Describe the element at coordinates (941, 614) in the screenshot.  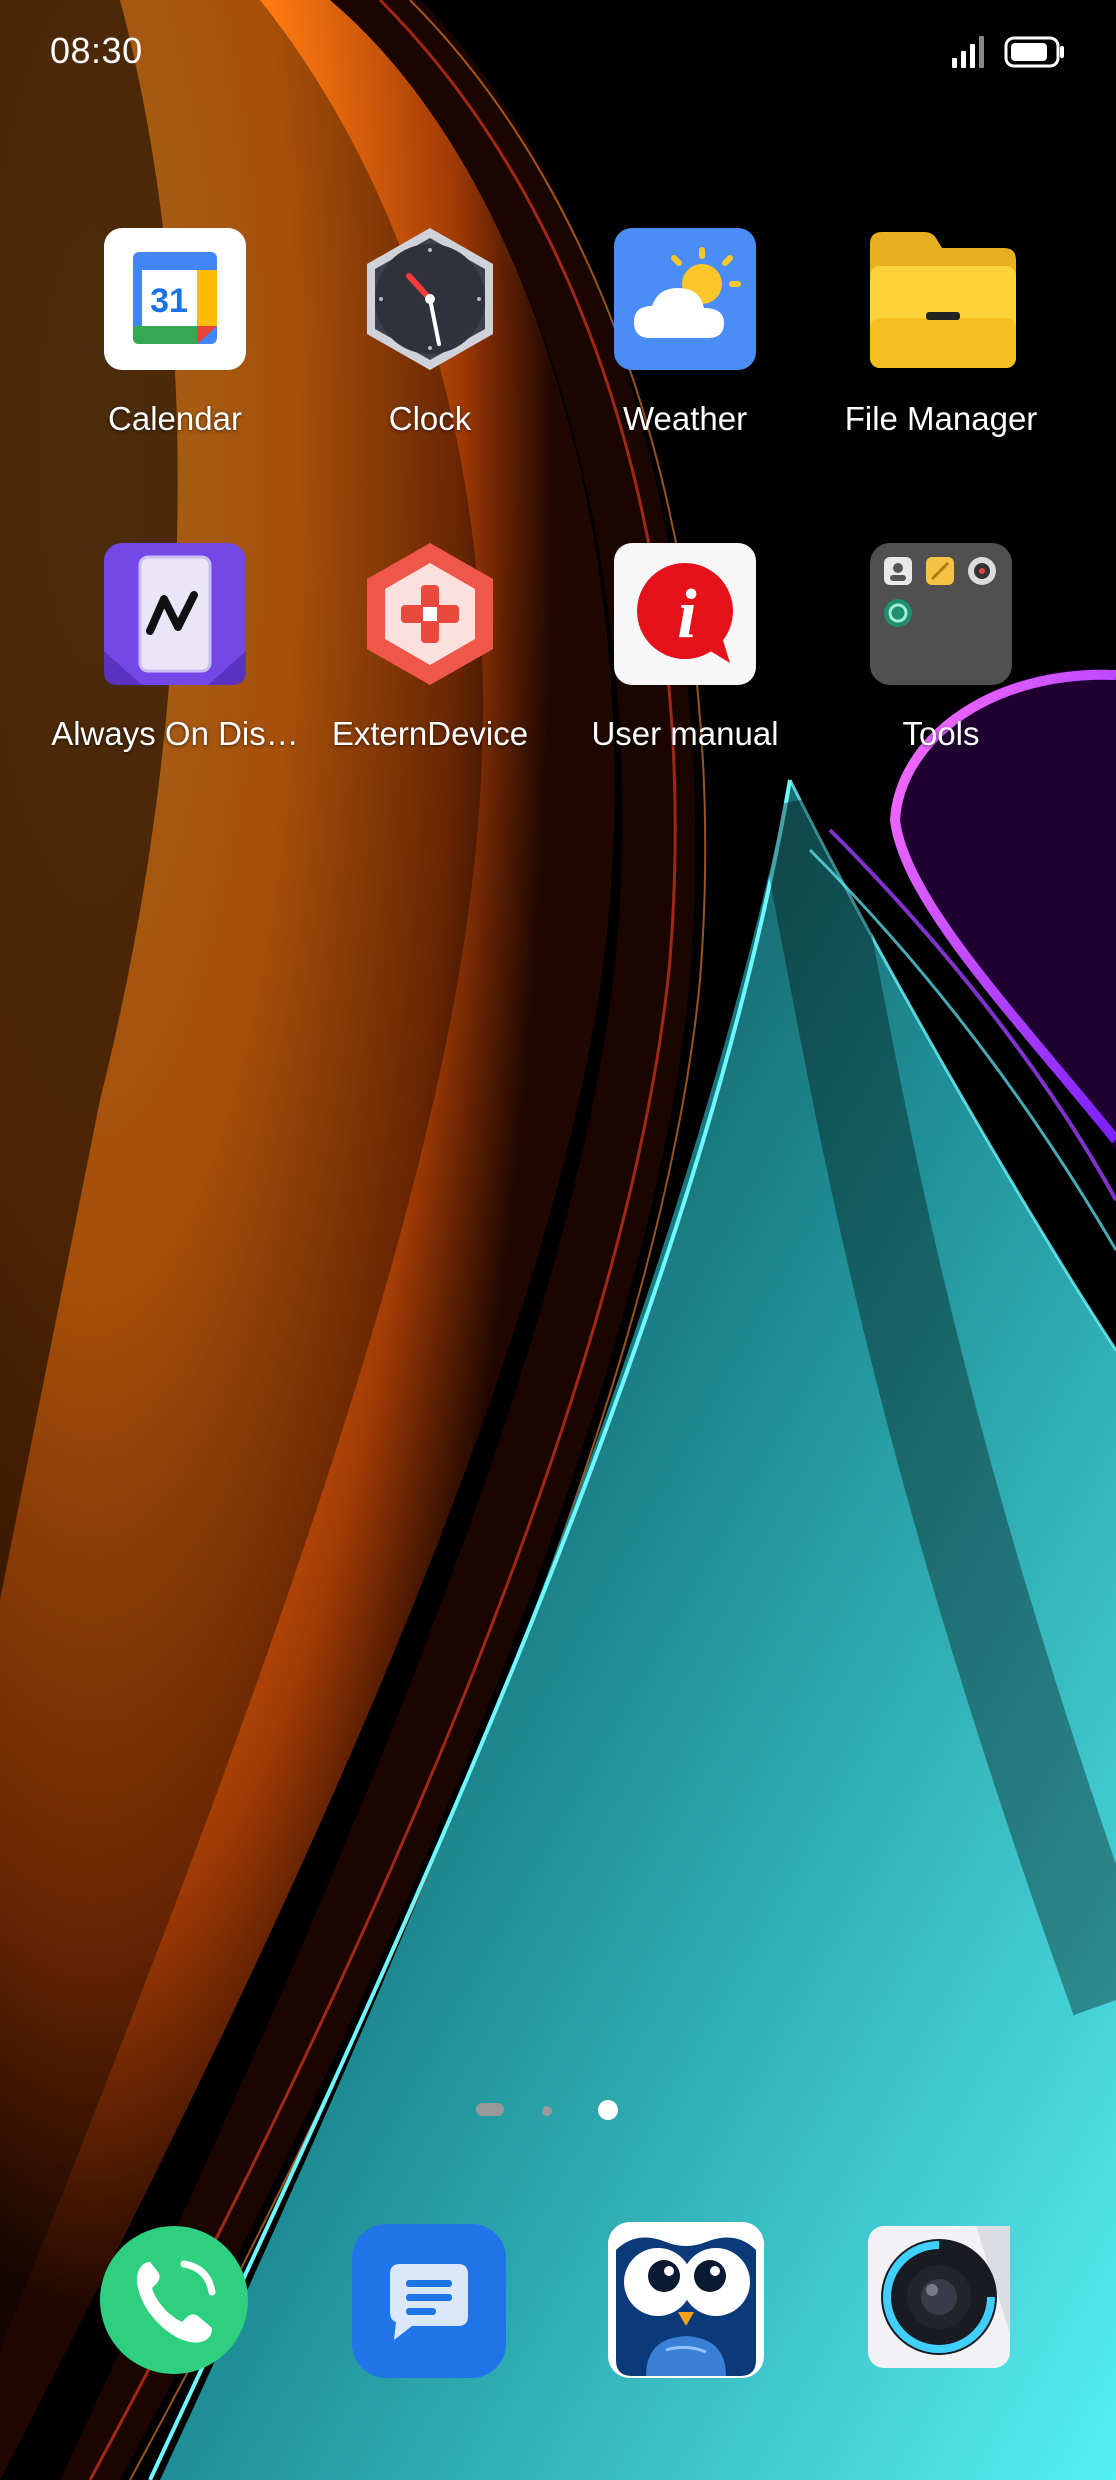
I see `tools-folder-icon` at that location.